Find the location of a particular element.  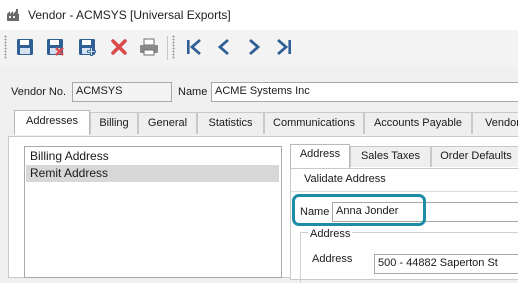

print-button is located at coordinates (149, 47).